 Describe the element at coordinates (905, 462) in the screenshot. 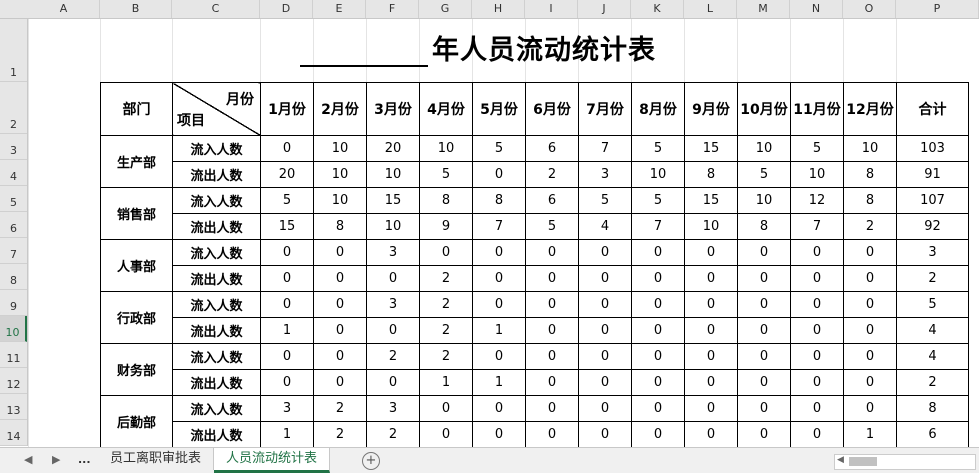

I see `horizontal-scrollbar: ◀` at that location.